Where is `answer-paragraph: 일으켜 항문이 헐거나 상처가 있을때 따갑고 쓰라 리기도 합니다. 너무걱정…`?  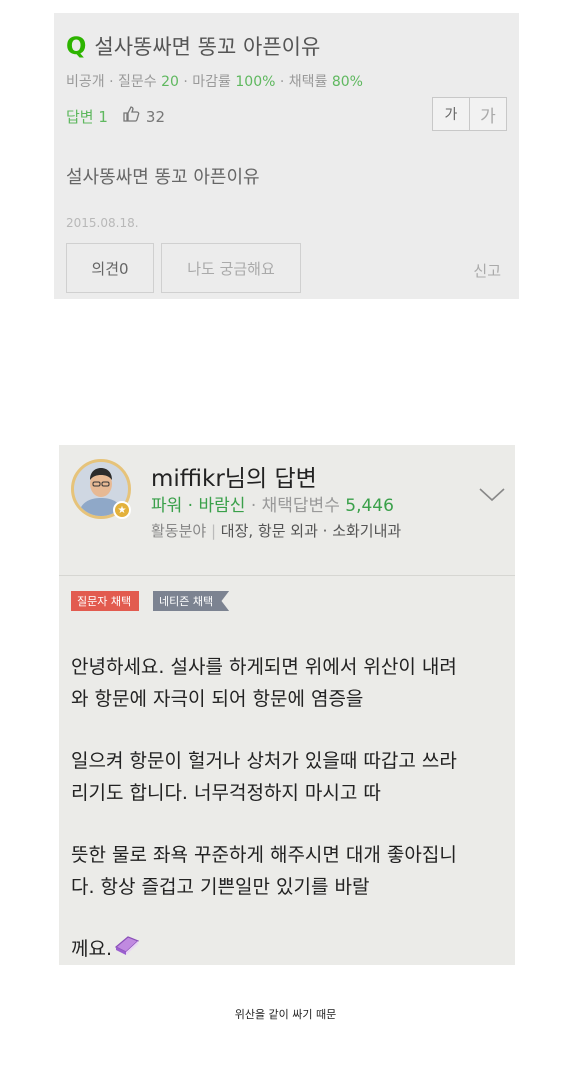
answer-paragraph: 일으켜 항문이 헐거나 상처가 있을때 따갑고 쓰라 리기도 합니다. 너무걱정… is located at coordinates (291, 777).